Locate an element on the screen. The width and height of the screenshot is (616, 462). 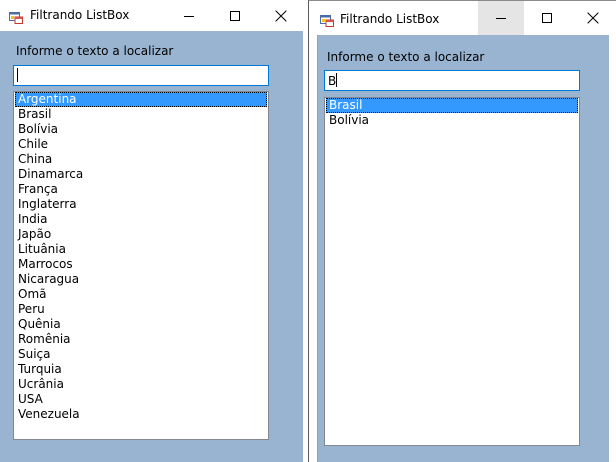
search-input is located at coordinates (141, 75).